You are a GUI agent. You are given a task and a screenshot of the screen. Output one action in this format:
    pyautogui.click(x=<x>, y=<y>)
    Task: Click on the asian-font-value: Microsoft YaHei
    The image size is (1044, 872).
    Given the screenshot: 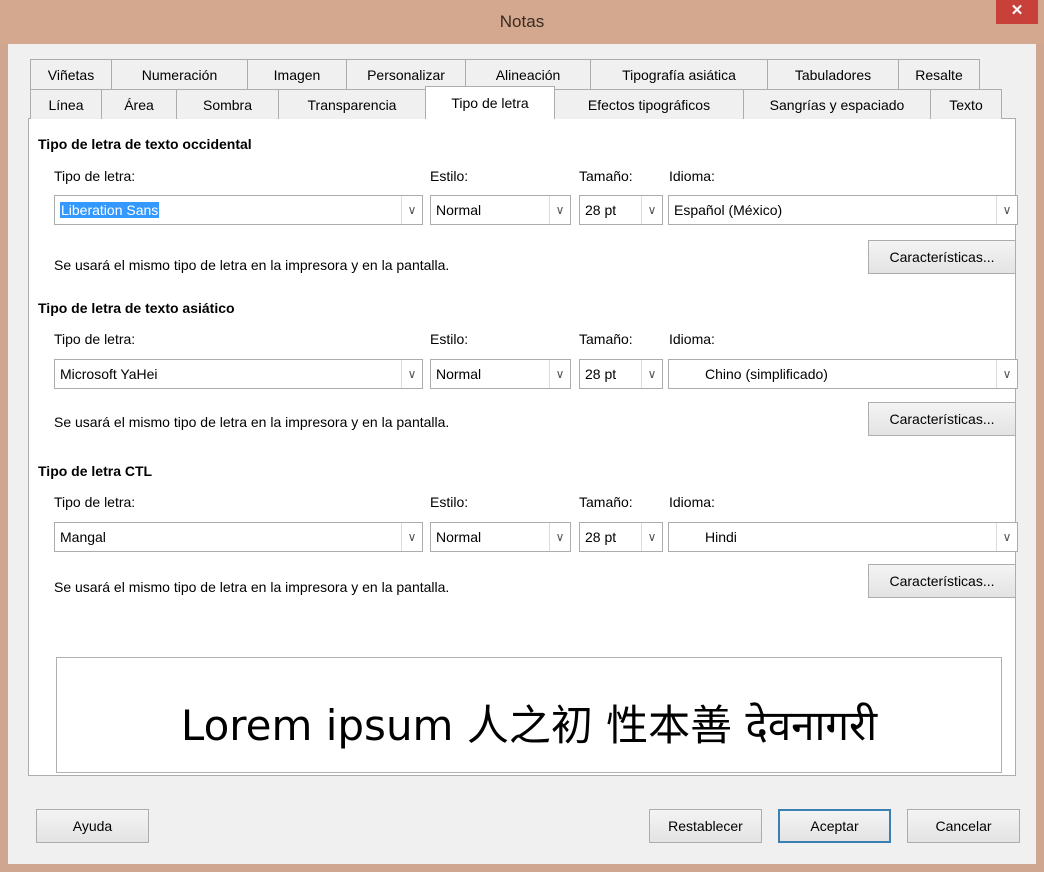 What is the action you would take?
    pyautogui.click(x=109, y=374)
    